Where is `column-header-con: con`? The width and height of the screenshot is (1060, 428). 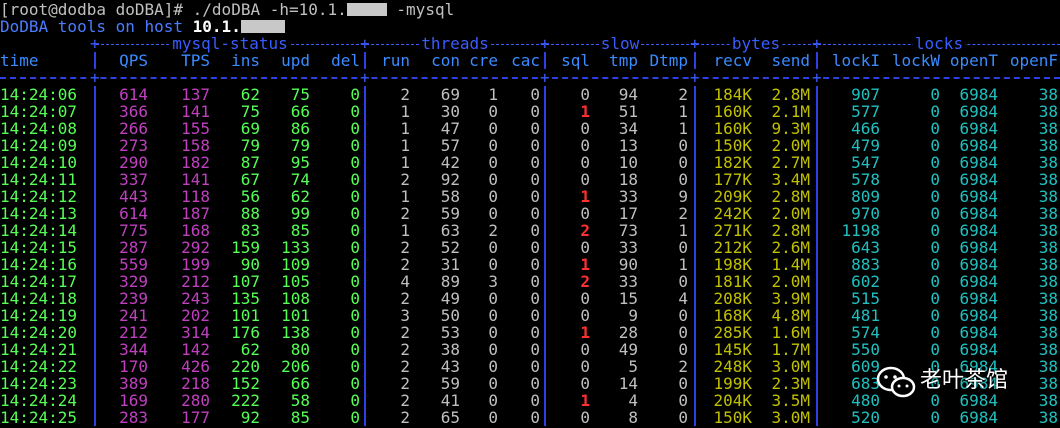
column-header-con: con is located at coordinates (445, 60).